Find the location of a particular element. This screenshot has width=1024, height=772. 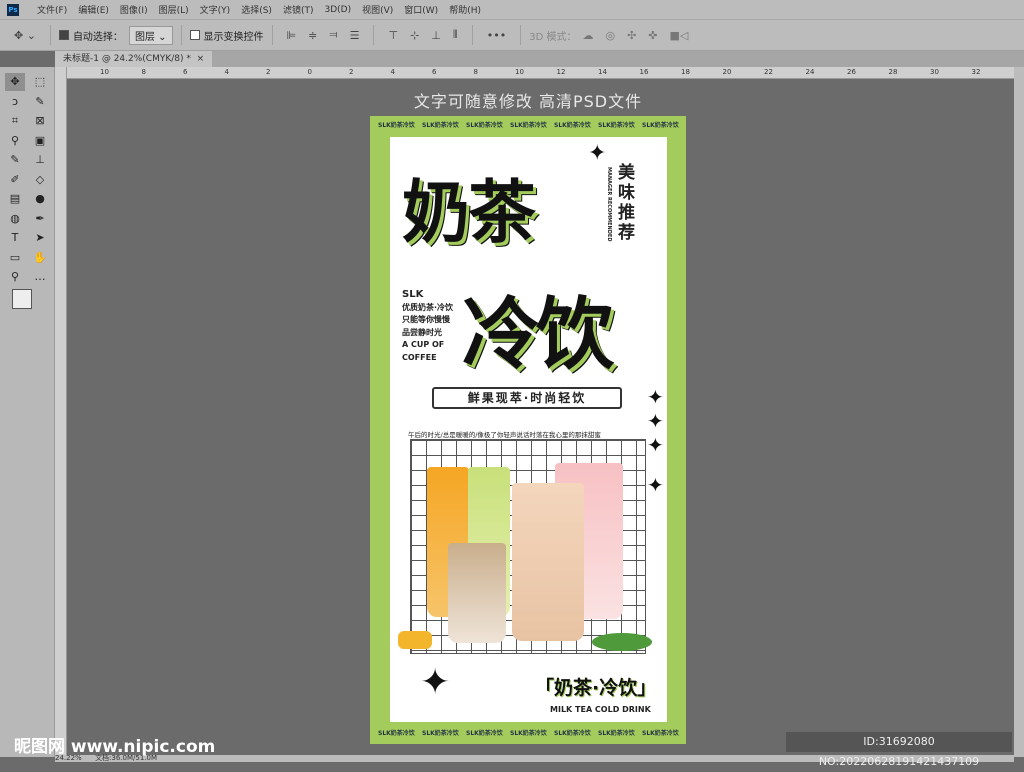

small-milk-tea-image is located at coordinates (477, 593).